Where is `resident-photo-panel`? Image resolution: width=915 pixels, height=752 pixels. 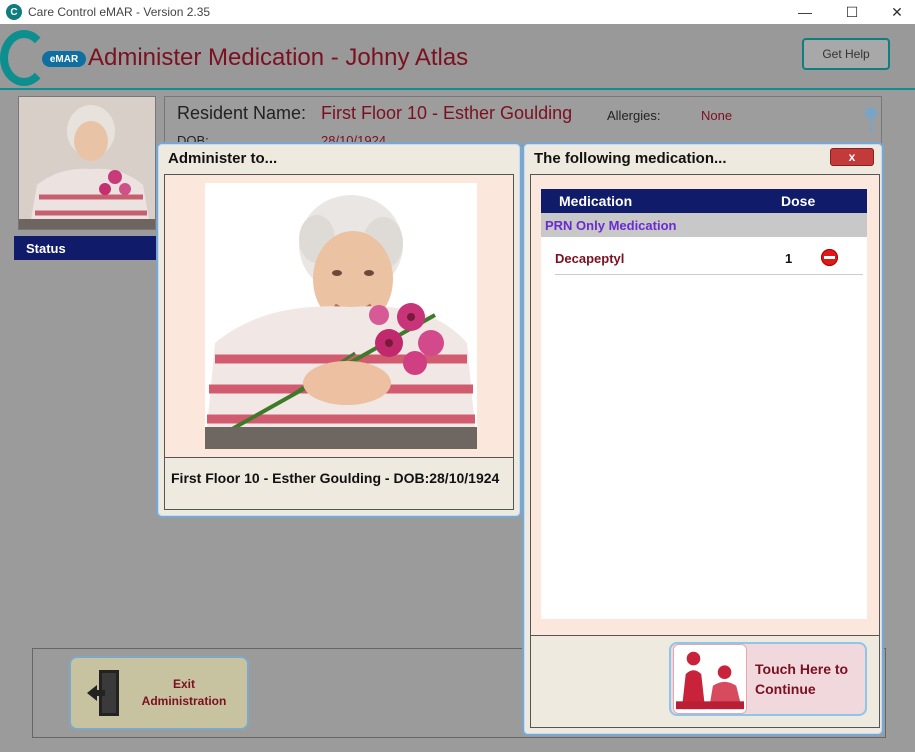
resident-photo-panel is located at coordinates (339, 316).